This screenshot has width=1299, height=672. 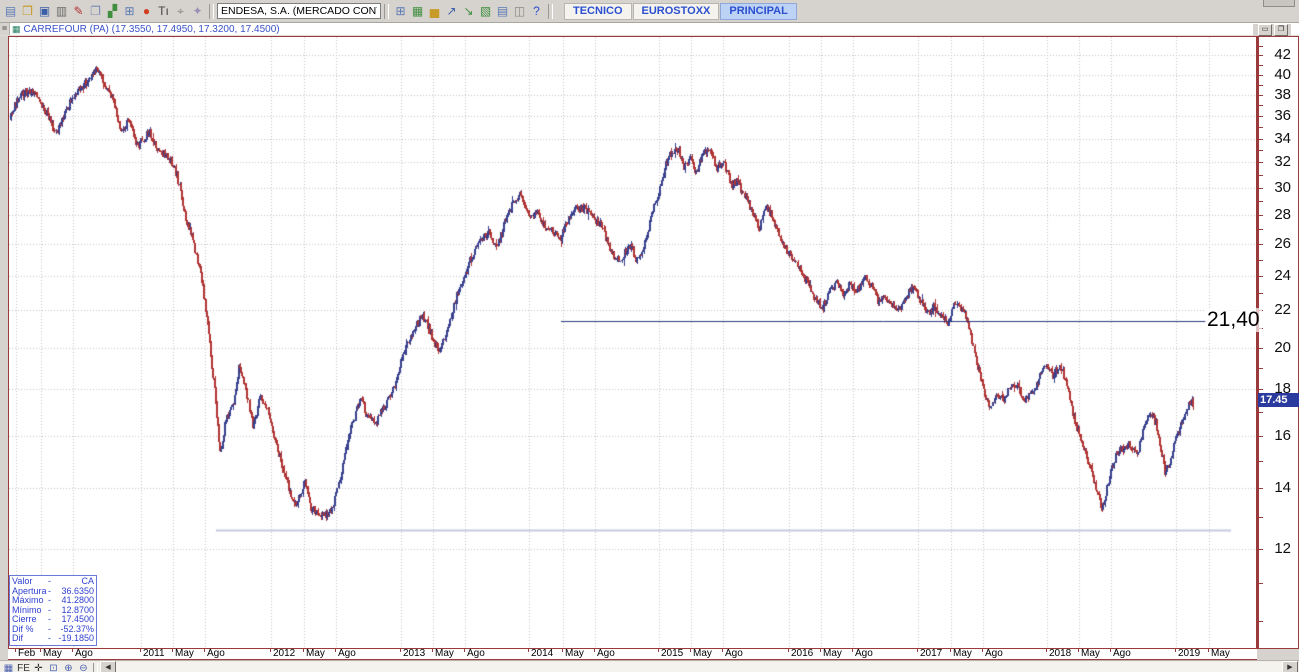 I want to click on horizontal-scrollbar-track, so click(x=699, y=667).